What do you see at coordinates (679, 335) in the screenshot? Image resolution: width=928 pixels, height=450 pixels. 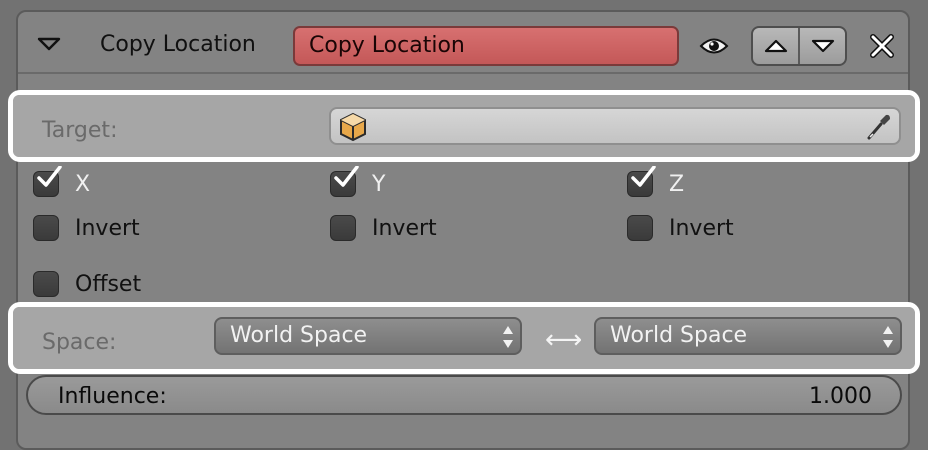 I see `target-space-value: World Space` at bounding box center [679, 335].